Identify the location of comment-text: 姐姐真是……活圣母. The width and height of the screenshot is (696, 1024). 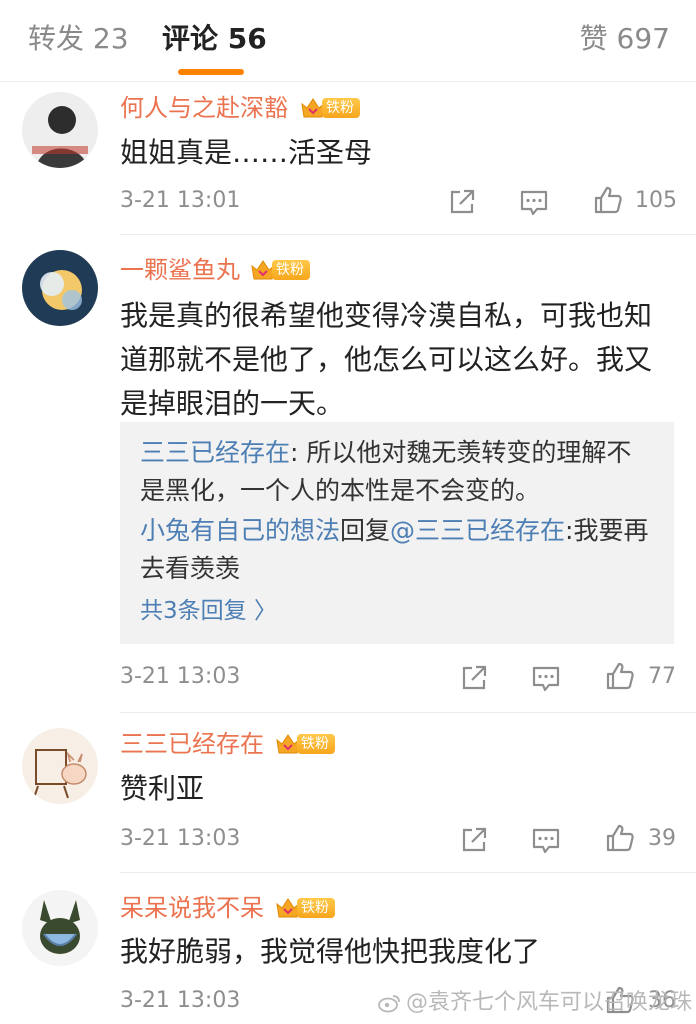
(246, 152).